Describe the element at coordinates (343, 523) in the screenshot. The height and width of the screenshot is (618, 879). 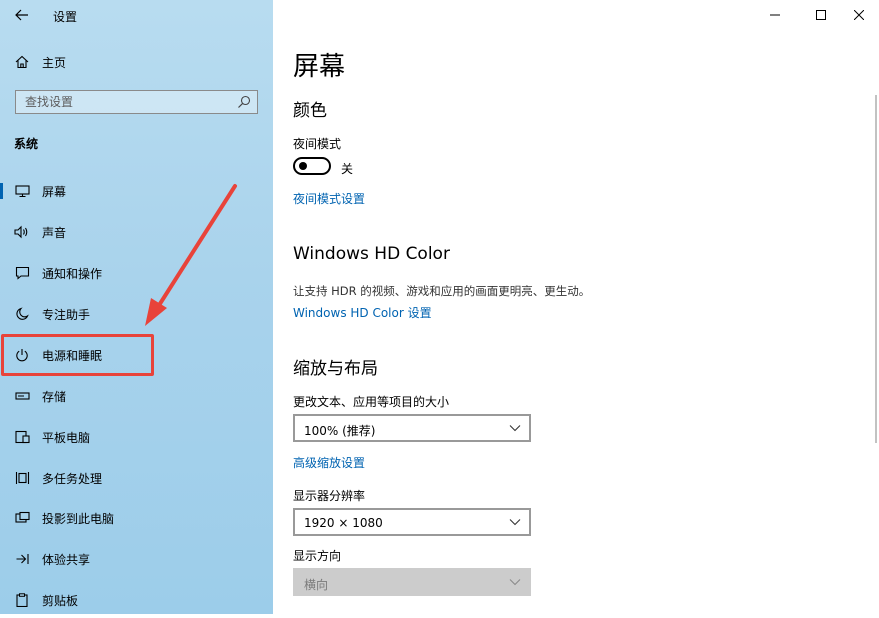
I see `resolution-value: 1920 × 1080` at that location.